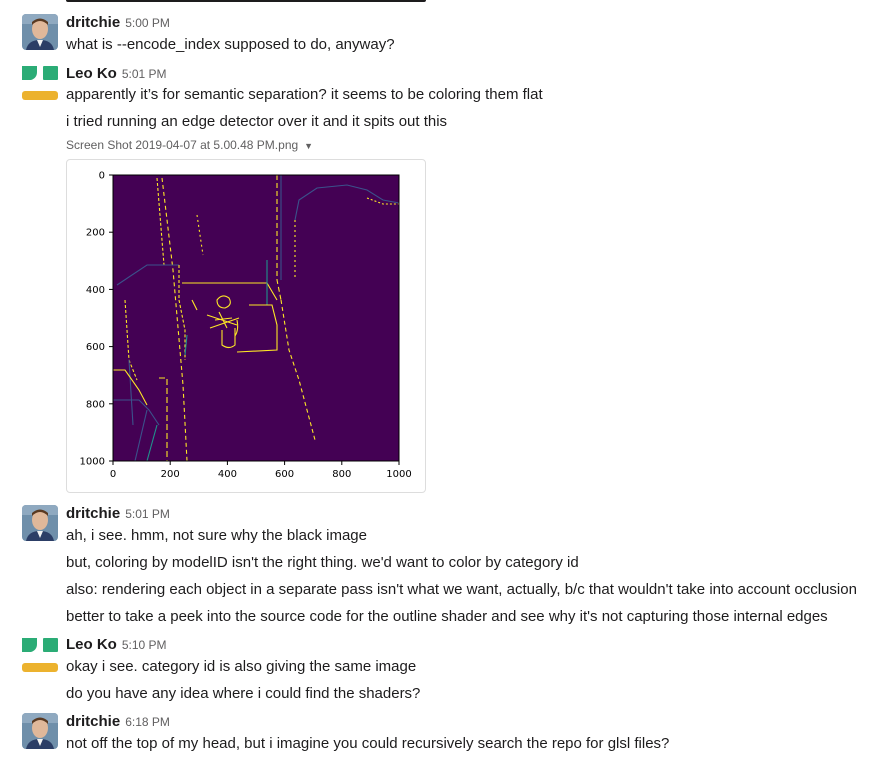 The width and height of the screenshot is (880, 777). Describe the element at coordinates (246, 1) in the screenshot. I see `previous-attachment-border` at that location.